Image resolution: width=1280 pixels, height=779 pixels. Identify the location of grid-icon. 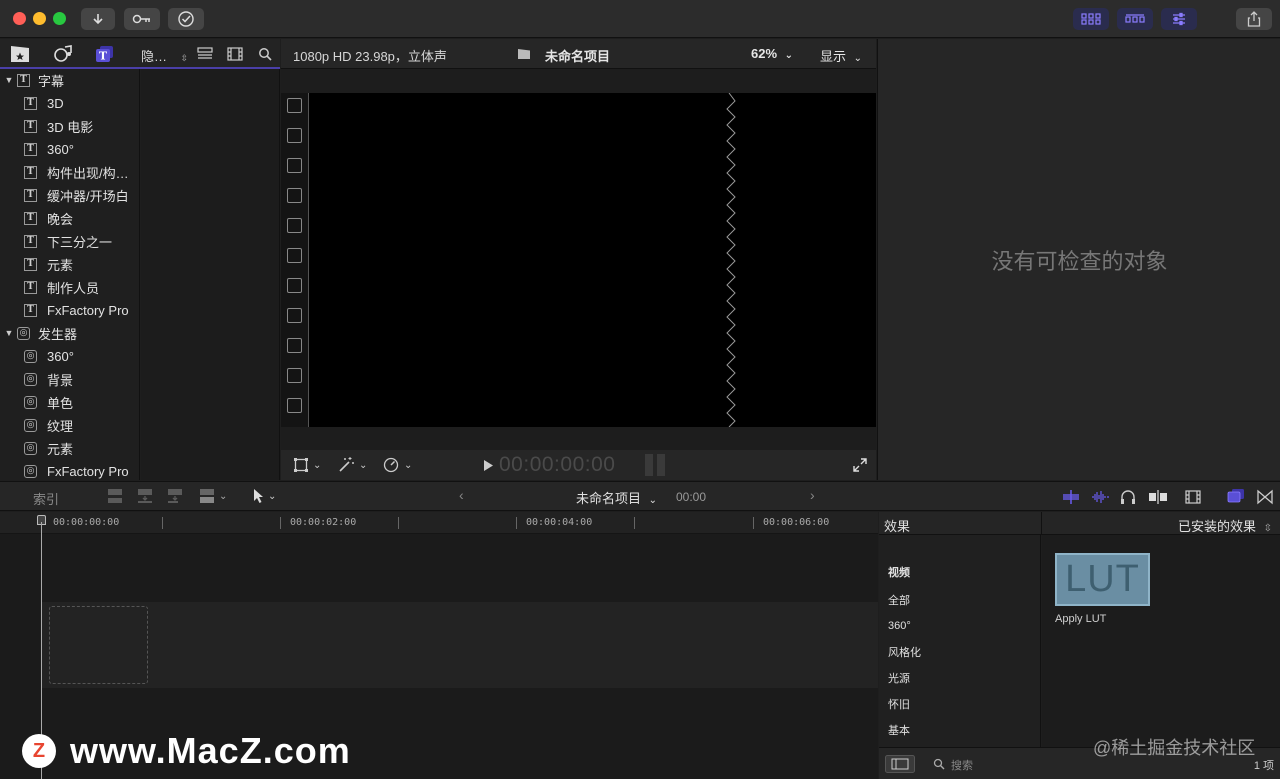
(1091, 19).